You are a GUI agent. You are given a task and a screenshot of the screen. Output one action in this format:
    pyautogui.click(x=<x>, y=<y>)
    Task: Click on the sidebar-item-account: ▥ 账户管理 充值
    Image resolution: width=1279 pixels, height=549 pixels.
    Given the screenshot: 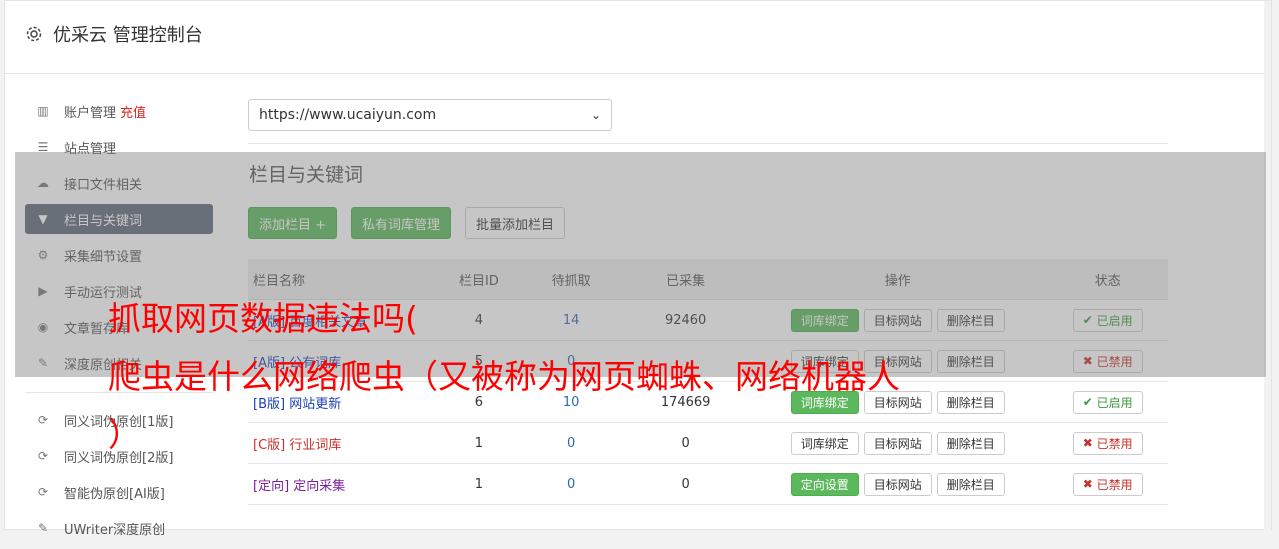 What is the action you would take?
    pyautogui.click(x=119, y=111)
    